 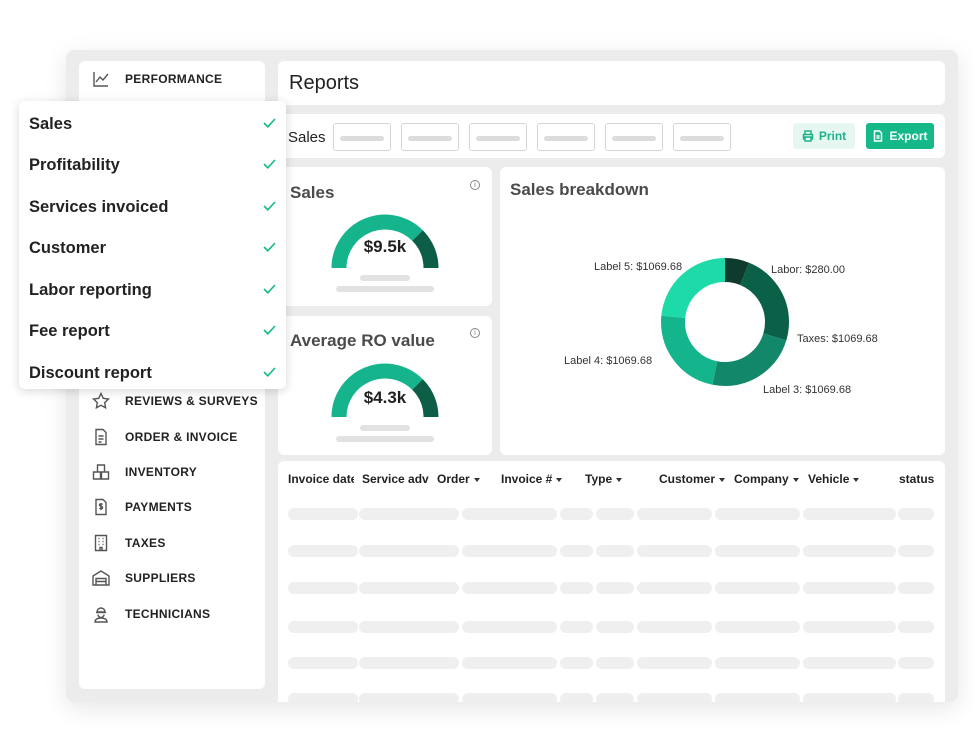 What do you see at coordinates (51, 123) in the screenshot?
I see `dropdown-item-label: Sales` at bounding box center [51, 123].